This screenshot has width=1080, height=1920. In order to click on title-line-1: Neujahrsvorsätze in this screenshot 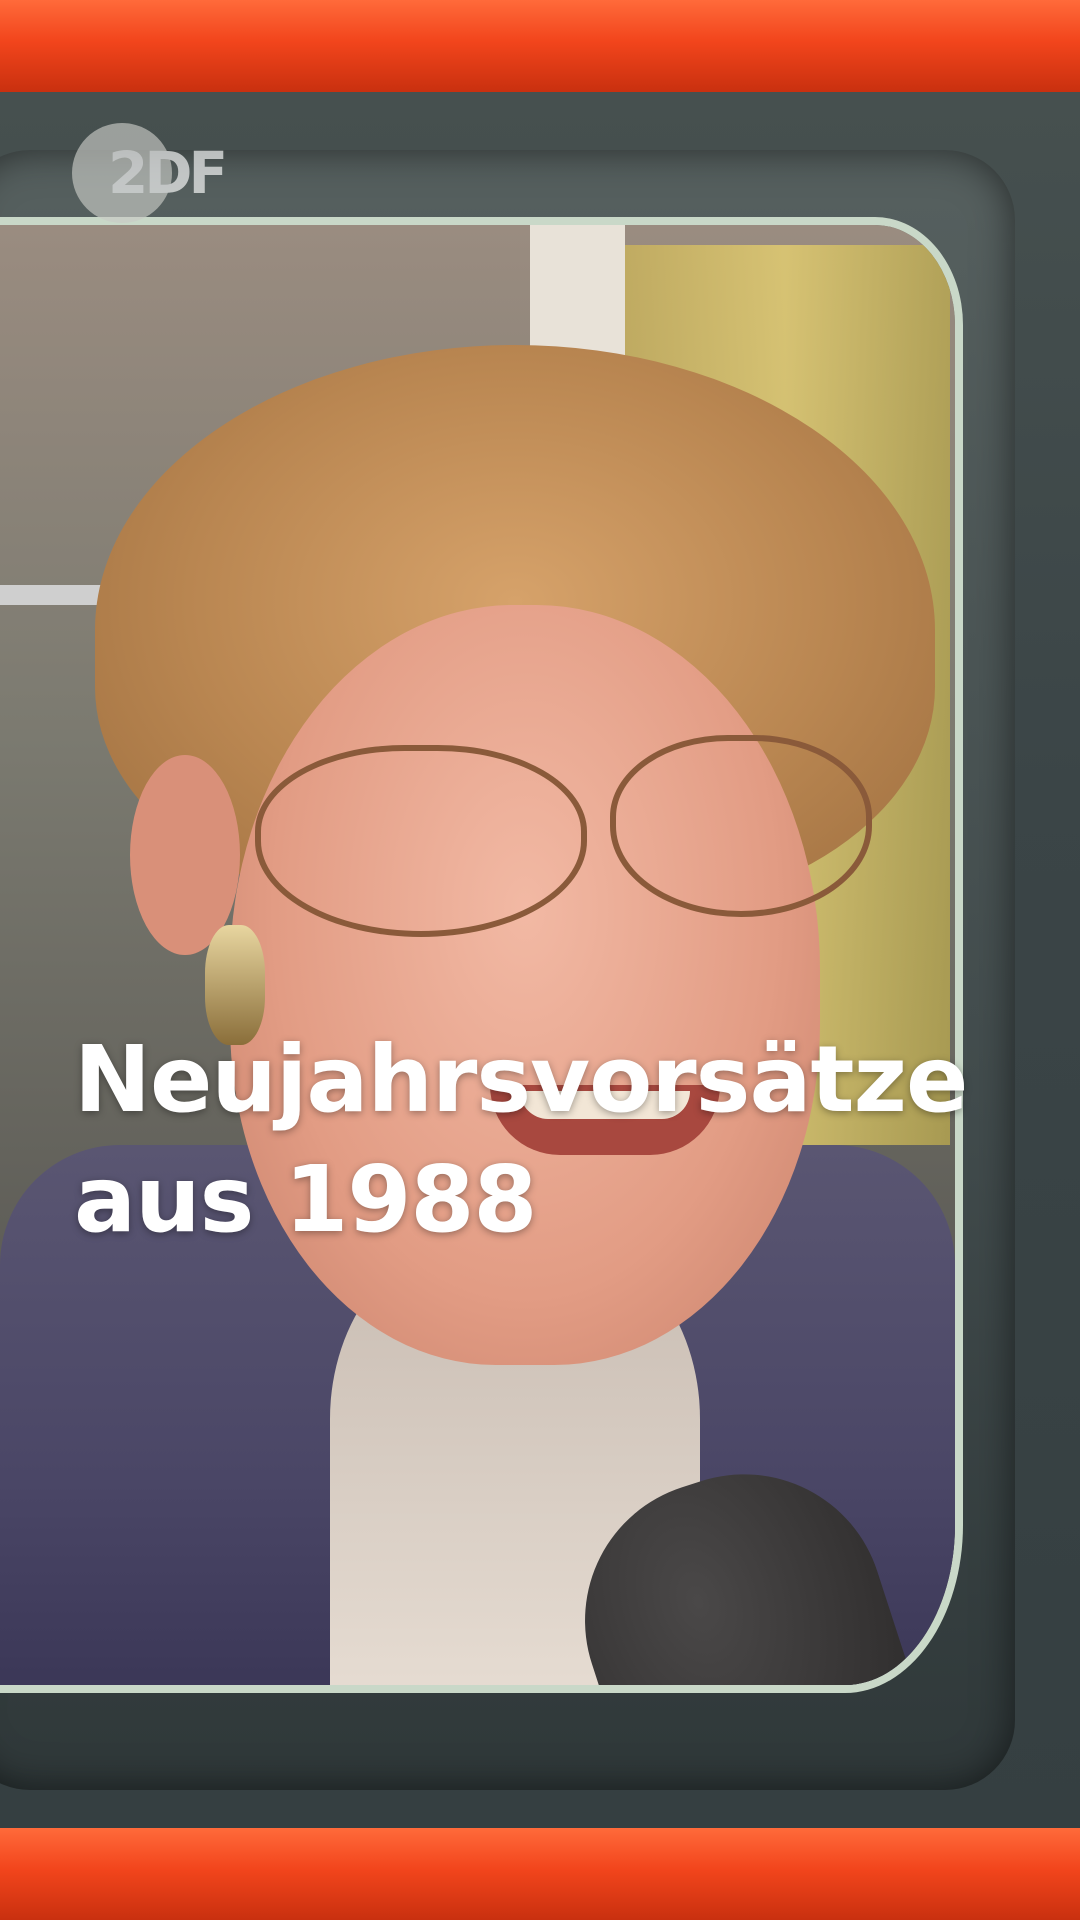, I will do `click(521, 1079)`.